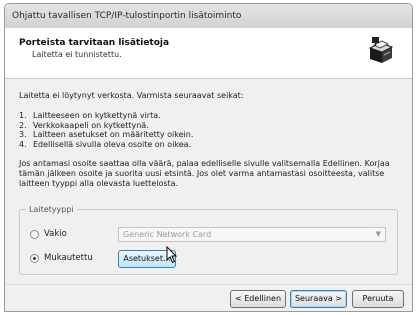 Image resolution: width=417 pixels, height=315 pixels. Describe the element at coordinates (318, 299) in the screenshot. I see `next-button: Seuraava >` at that location.